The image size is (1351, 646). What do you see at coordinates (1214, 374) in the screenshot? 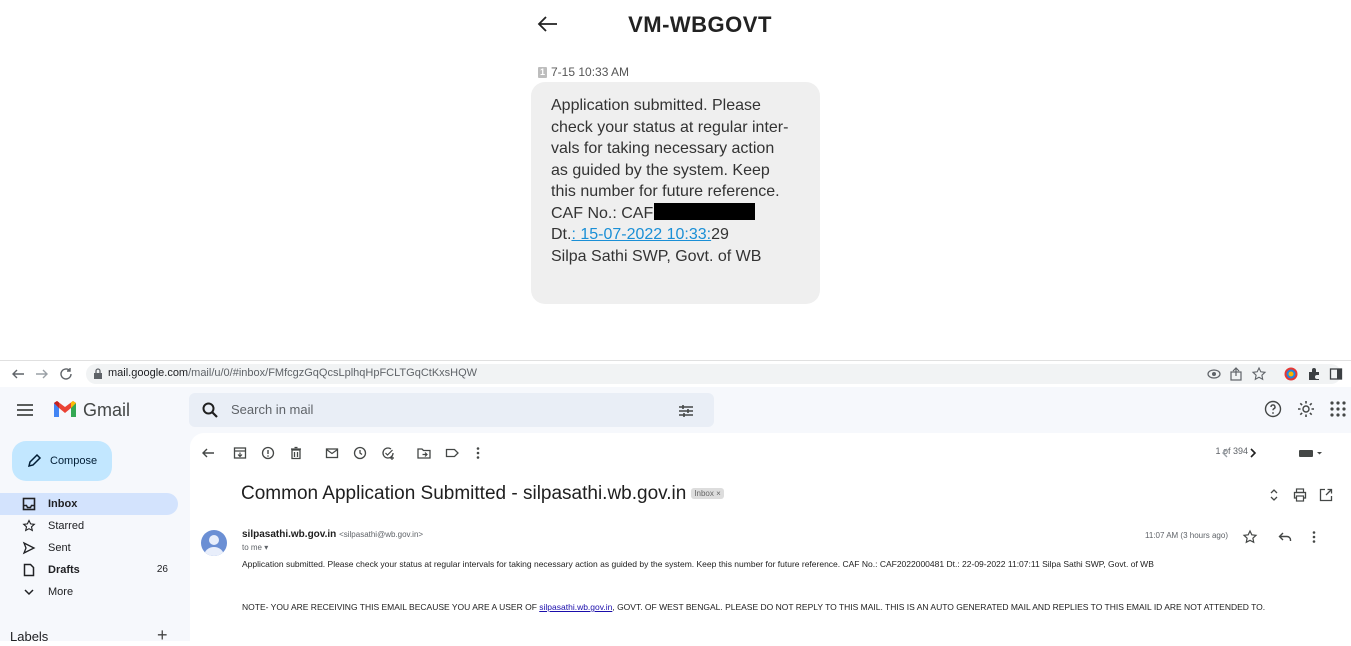
I see `eye-icon` at bounding box center [1214, 374].